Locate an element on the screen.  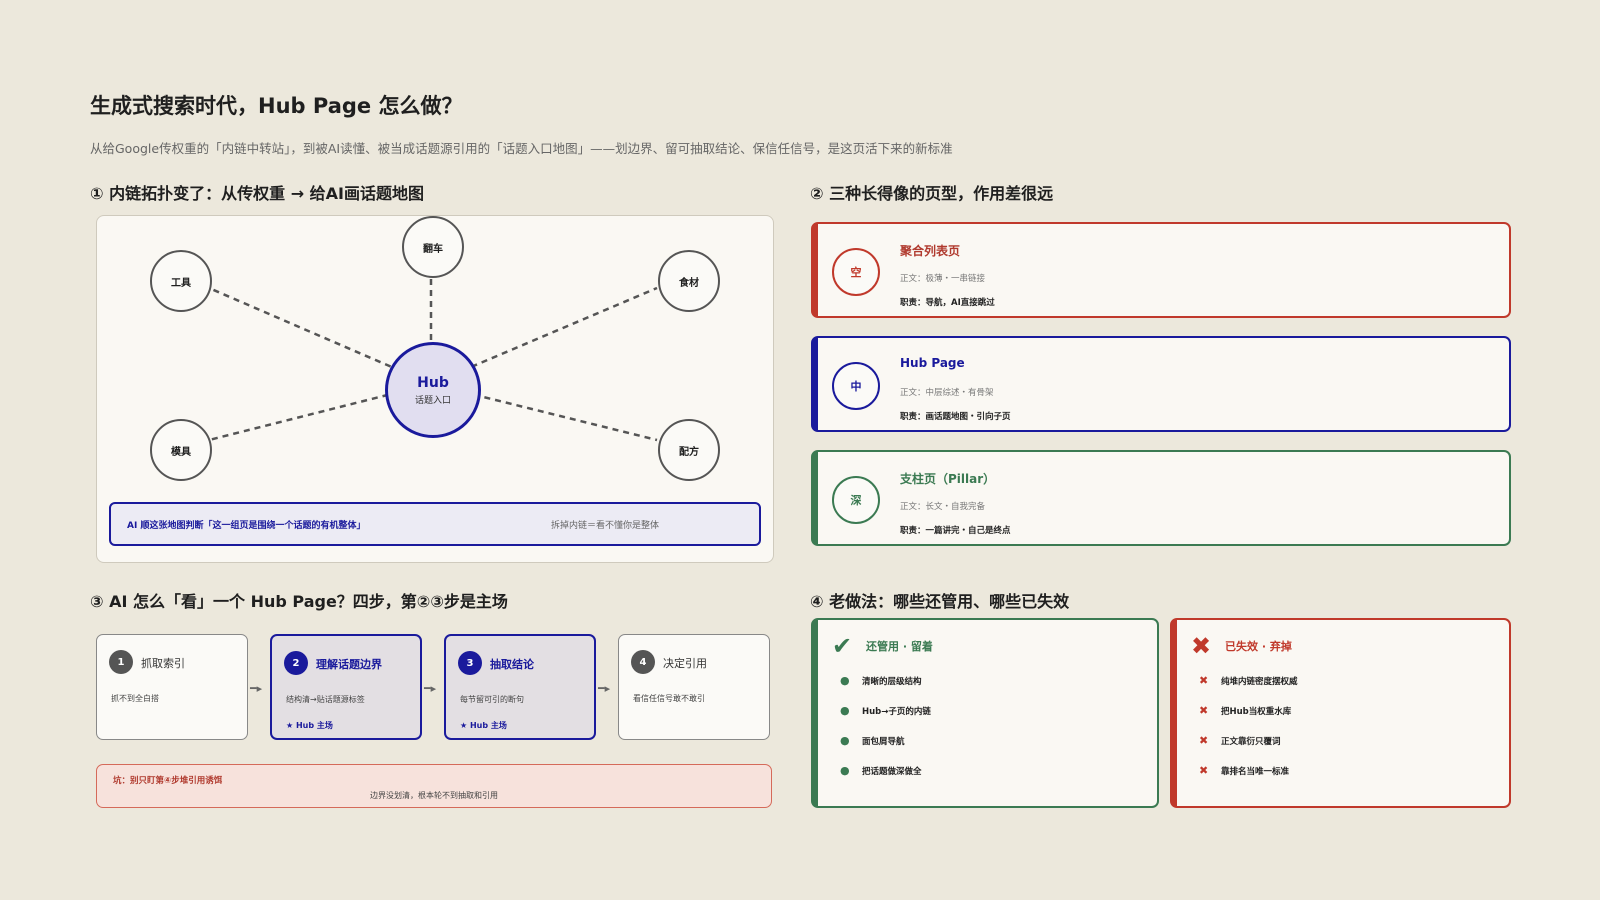
list-item: ✖ 靠排名当唯一标准 is located at coordinates (1244, 770).